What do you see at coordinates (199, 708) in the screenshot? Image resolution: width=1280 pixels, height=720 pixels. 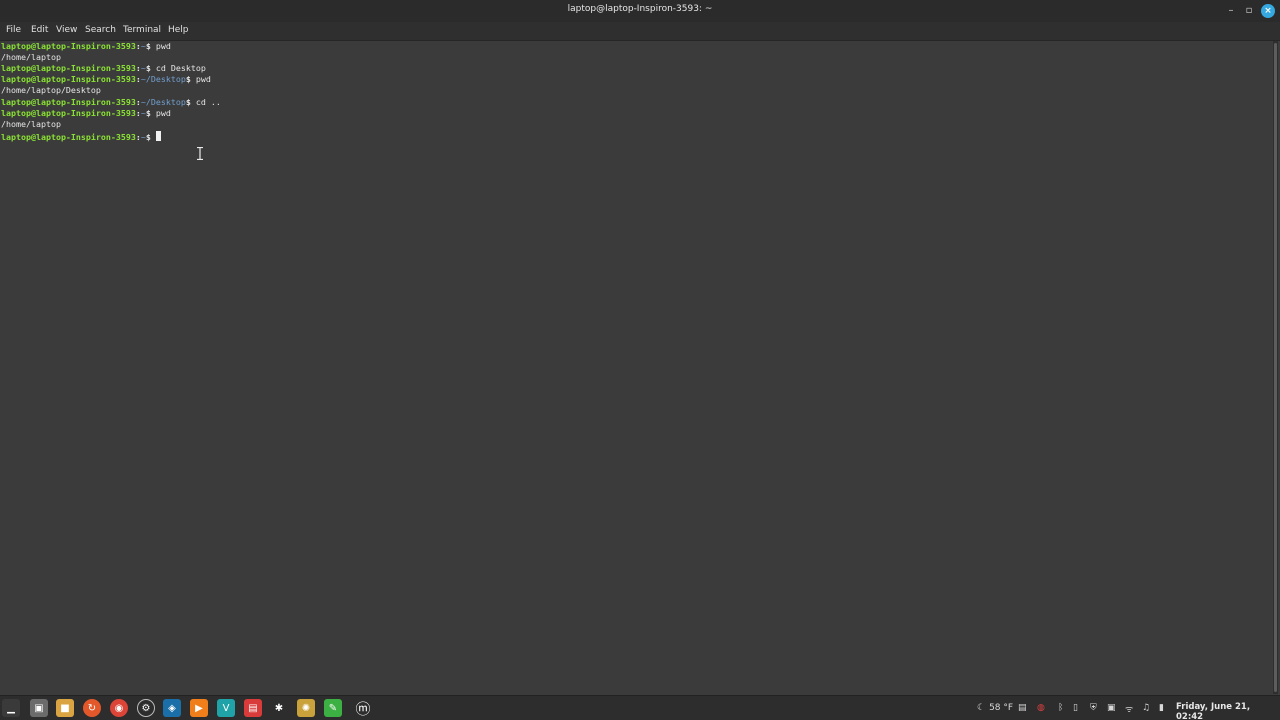 I see `media-player-icon: ▶` at bounding box center [199, 708].